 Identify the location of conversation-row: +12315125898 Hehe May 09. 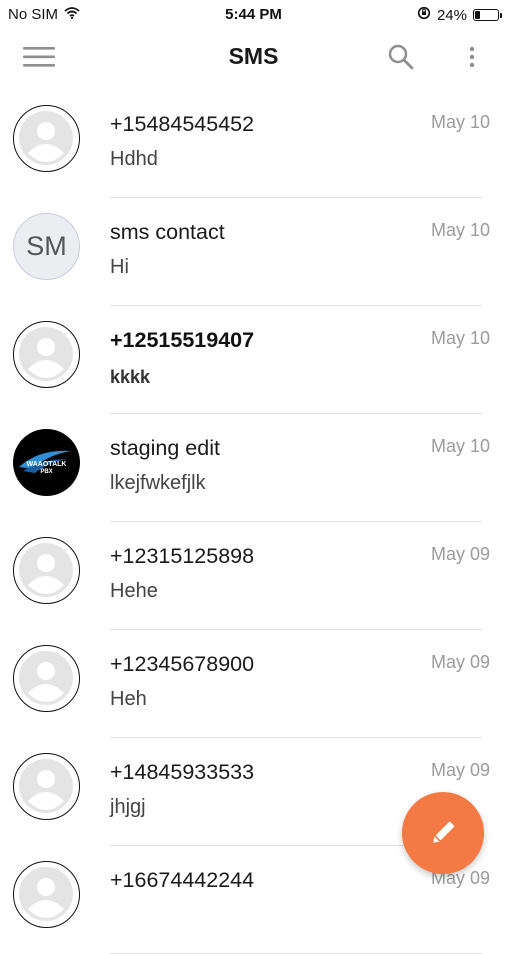
(253, 576).